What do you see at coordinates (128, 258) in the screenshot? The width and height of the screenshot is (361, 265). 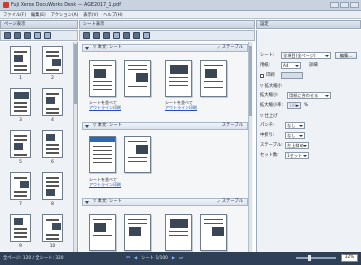 I see `first-icon: ⏮` at bounding box center [128, 258].